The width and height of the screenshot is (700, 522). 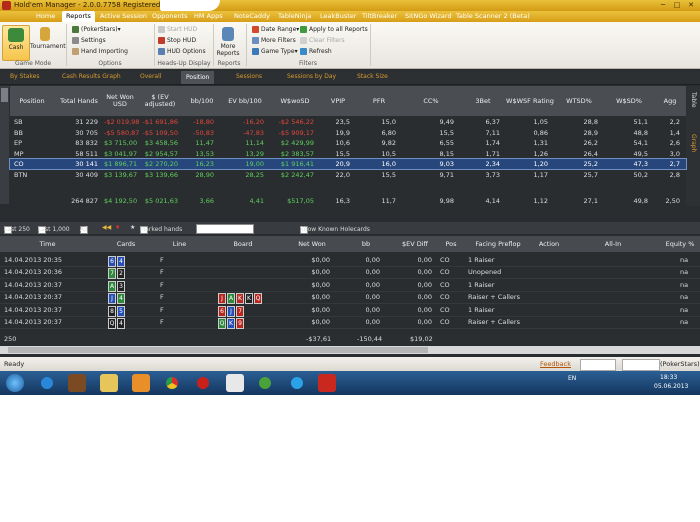 I want to click on menu-home: Home, so click(x=45, y=16).